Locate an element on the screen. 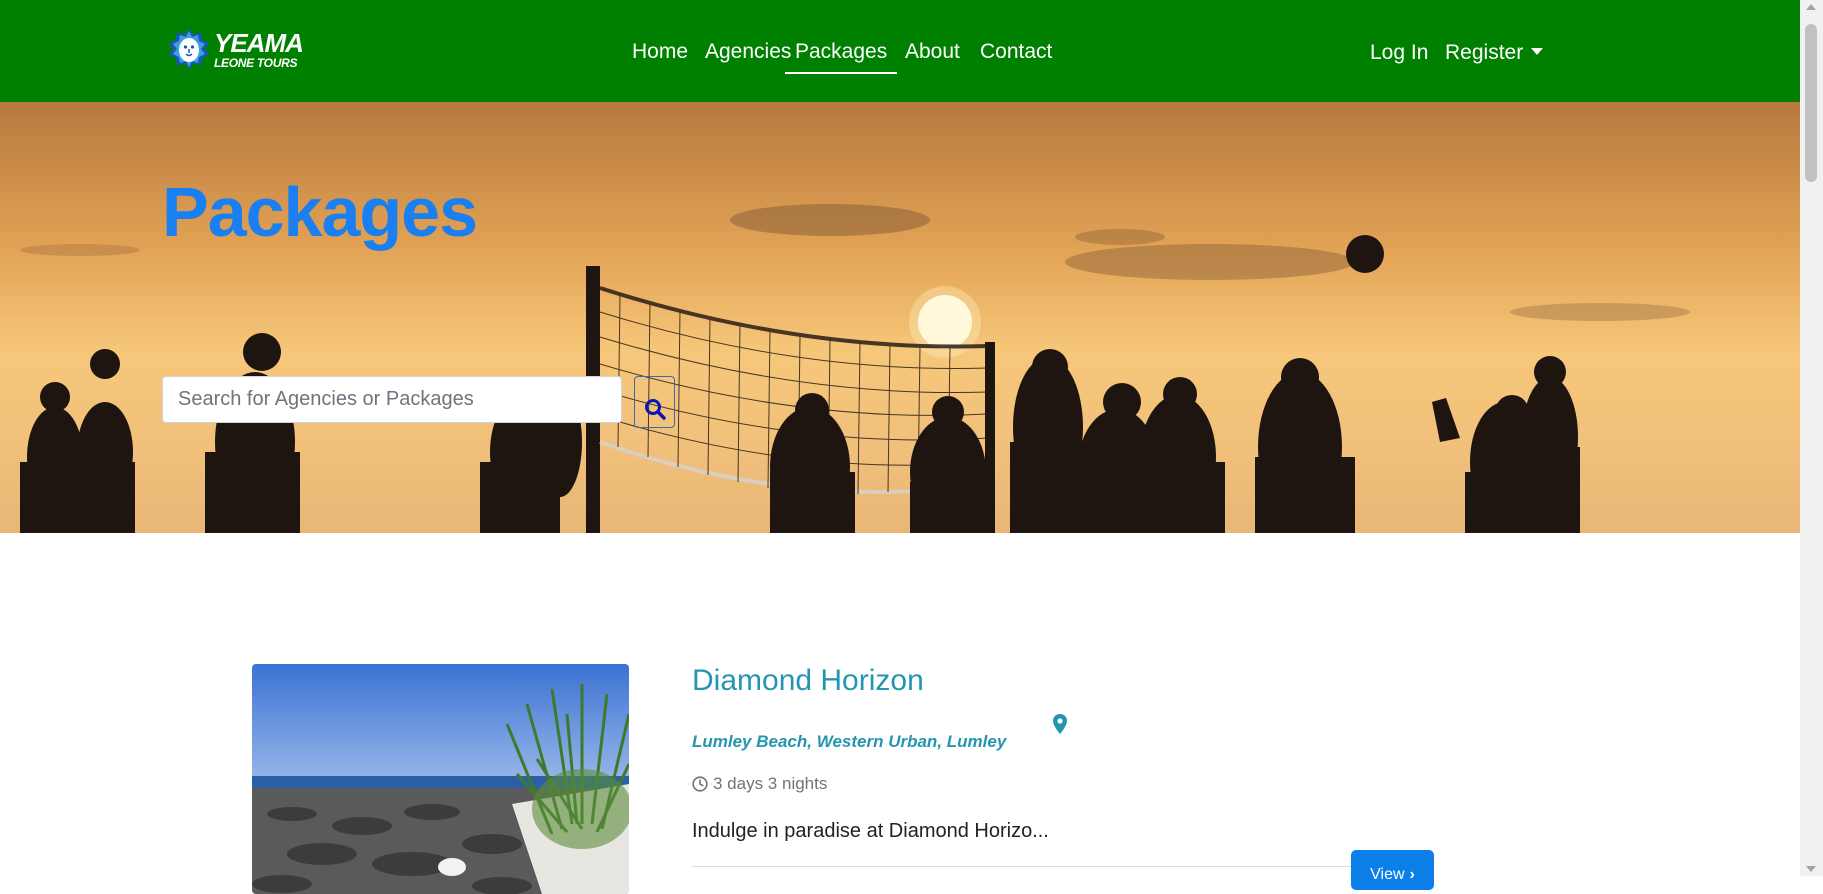 This screenshot has height=894, width=1823. nav-login: Log In is located at coordinates (1399, 53).